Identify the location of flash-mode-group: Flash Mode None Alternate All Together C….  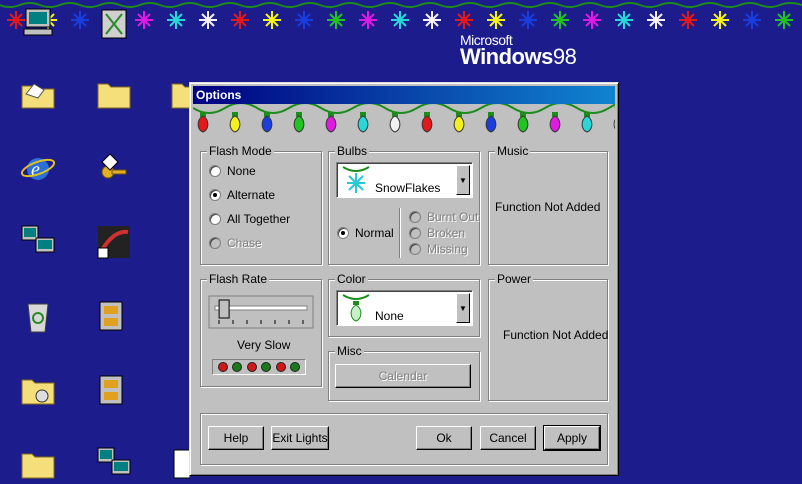
(261, 204).